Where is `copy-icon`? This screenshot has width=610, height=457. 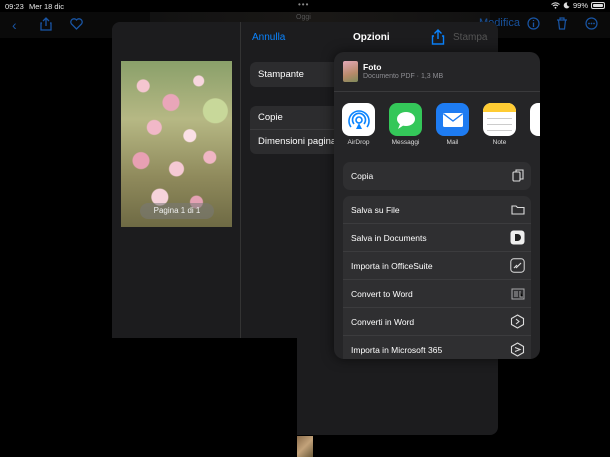
copy-icon is located at coordinates (517, 175).